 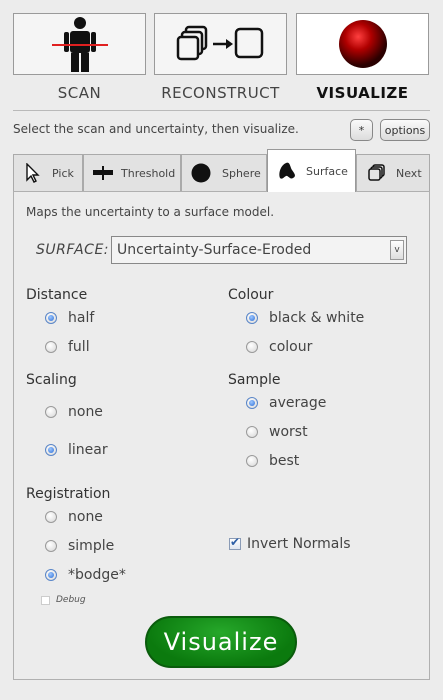 I want to click on tab-sphere: Sphere, so click(x=224, y=172).